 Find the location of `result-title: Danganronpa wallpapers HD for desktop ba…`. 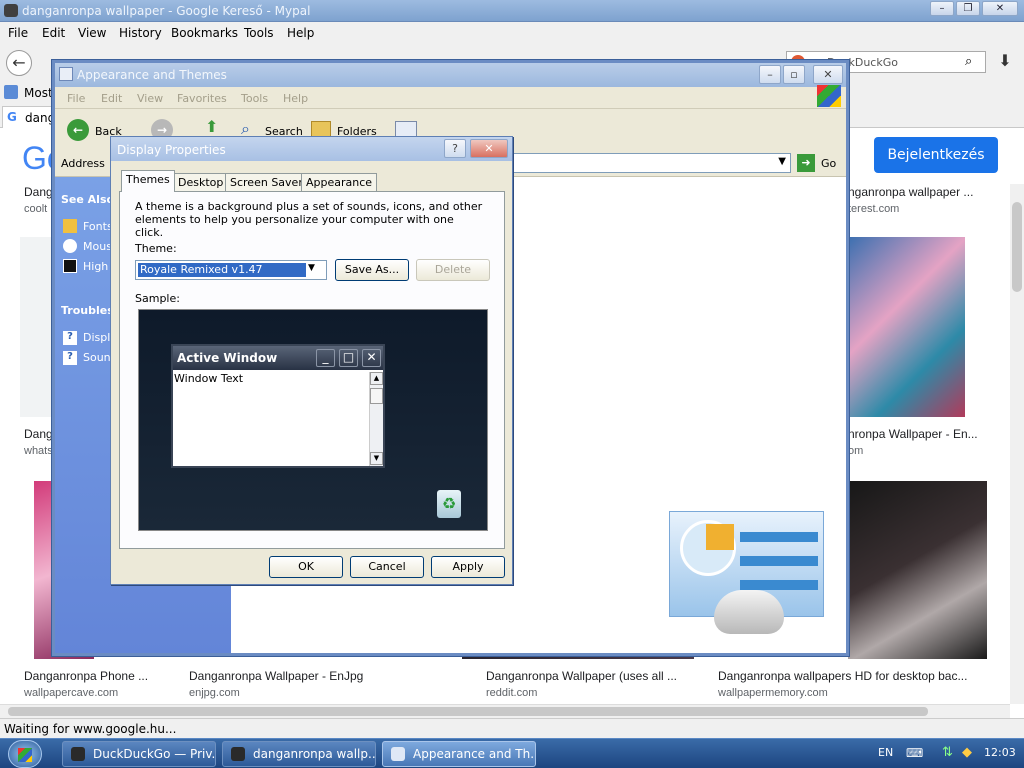

result-title: Danganronpa wallpapers HD for desktop ba… is located at coordinates (842, 676).